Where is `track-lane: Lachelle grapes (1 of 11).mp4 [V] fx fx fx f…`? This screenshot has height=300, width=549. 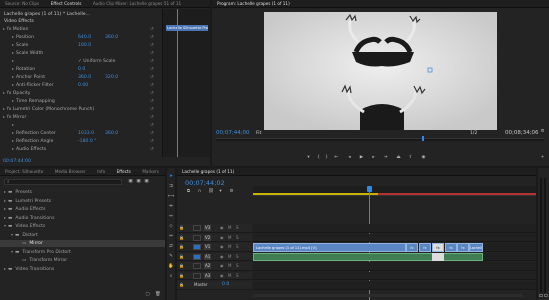
track-lane: Lachelle grapes (1 of 11).mp4 [V] fx fx fx f… is located at coordinates (394, 247).